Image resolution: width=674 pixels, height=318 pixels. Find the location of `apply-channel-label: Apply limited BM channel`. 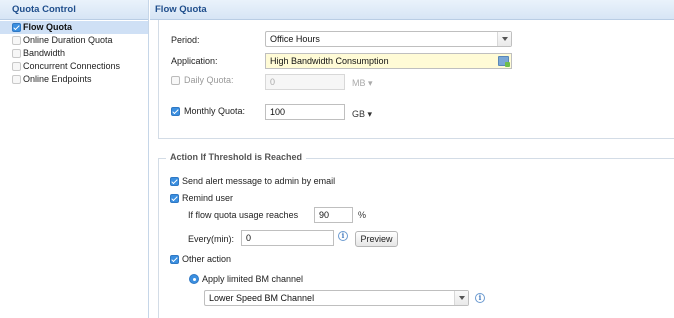

apply-channel-label: Apply limited BM channel is located at coordinates (253, 279).